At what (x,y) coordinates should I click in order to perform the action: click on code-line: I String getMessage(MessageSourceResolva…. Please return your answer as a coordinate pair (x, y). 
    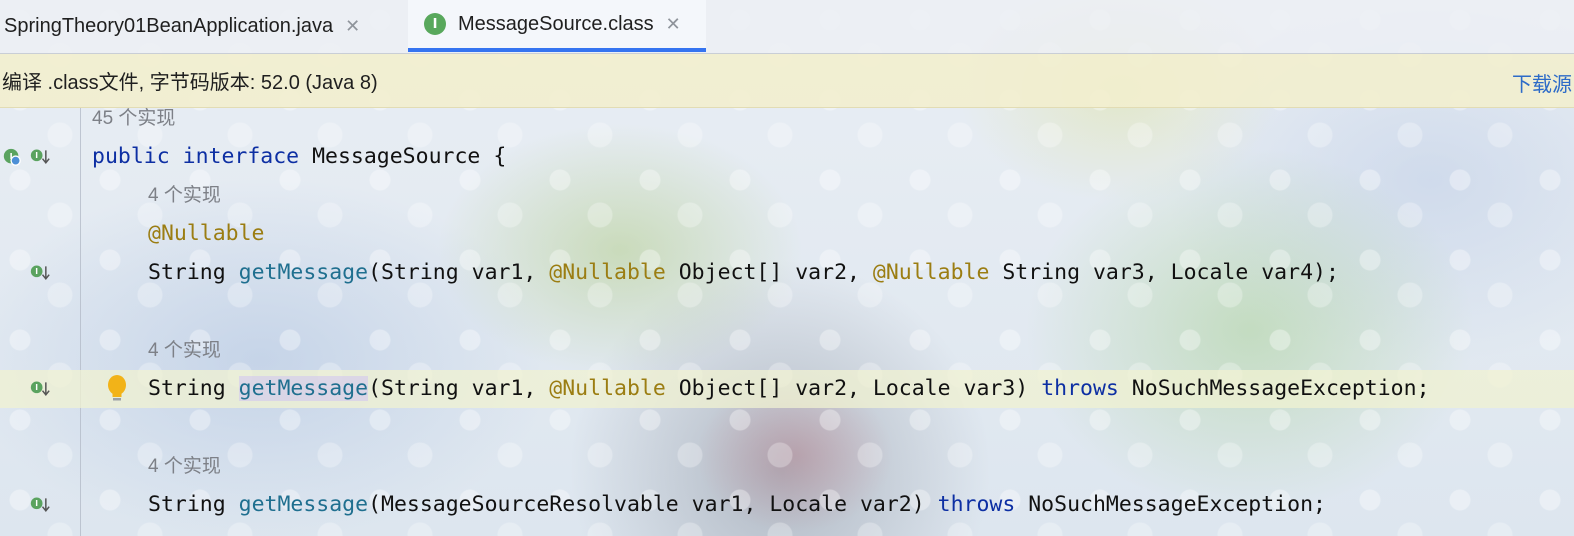
    Looking at the image, I should click on (787, 505).